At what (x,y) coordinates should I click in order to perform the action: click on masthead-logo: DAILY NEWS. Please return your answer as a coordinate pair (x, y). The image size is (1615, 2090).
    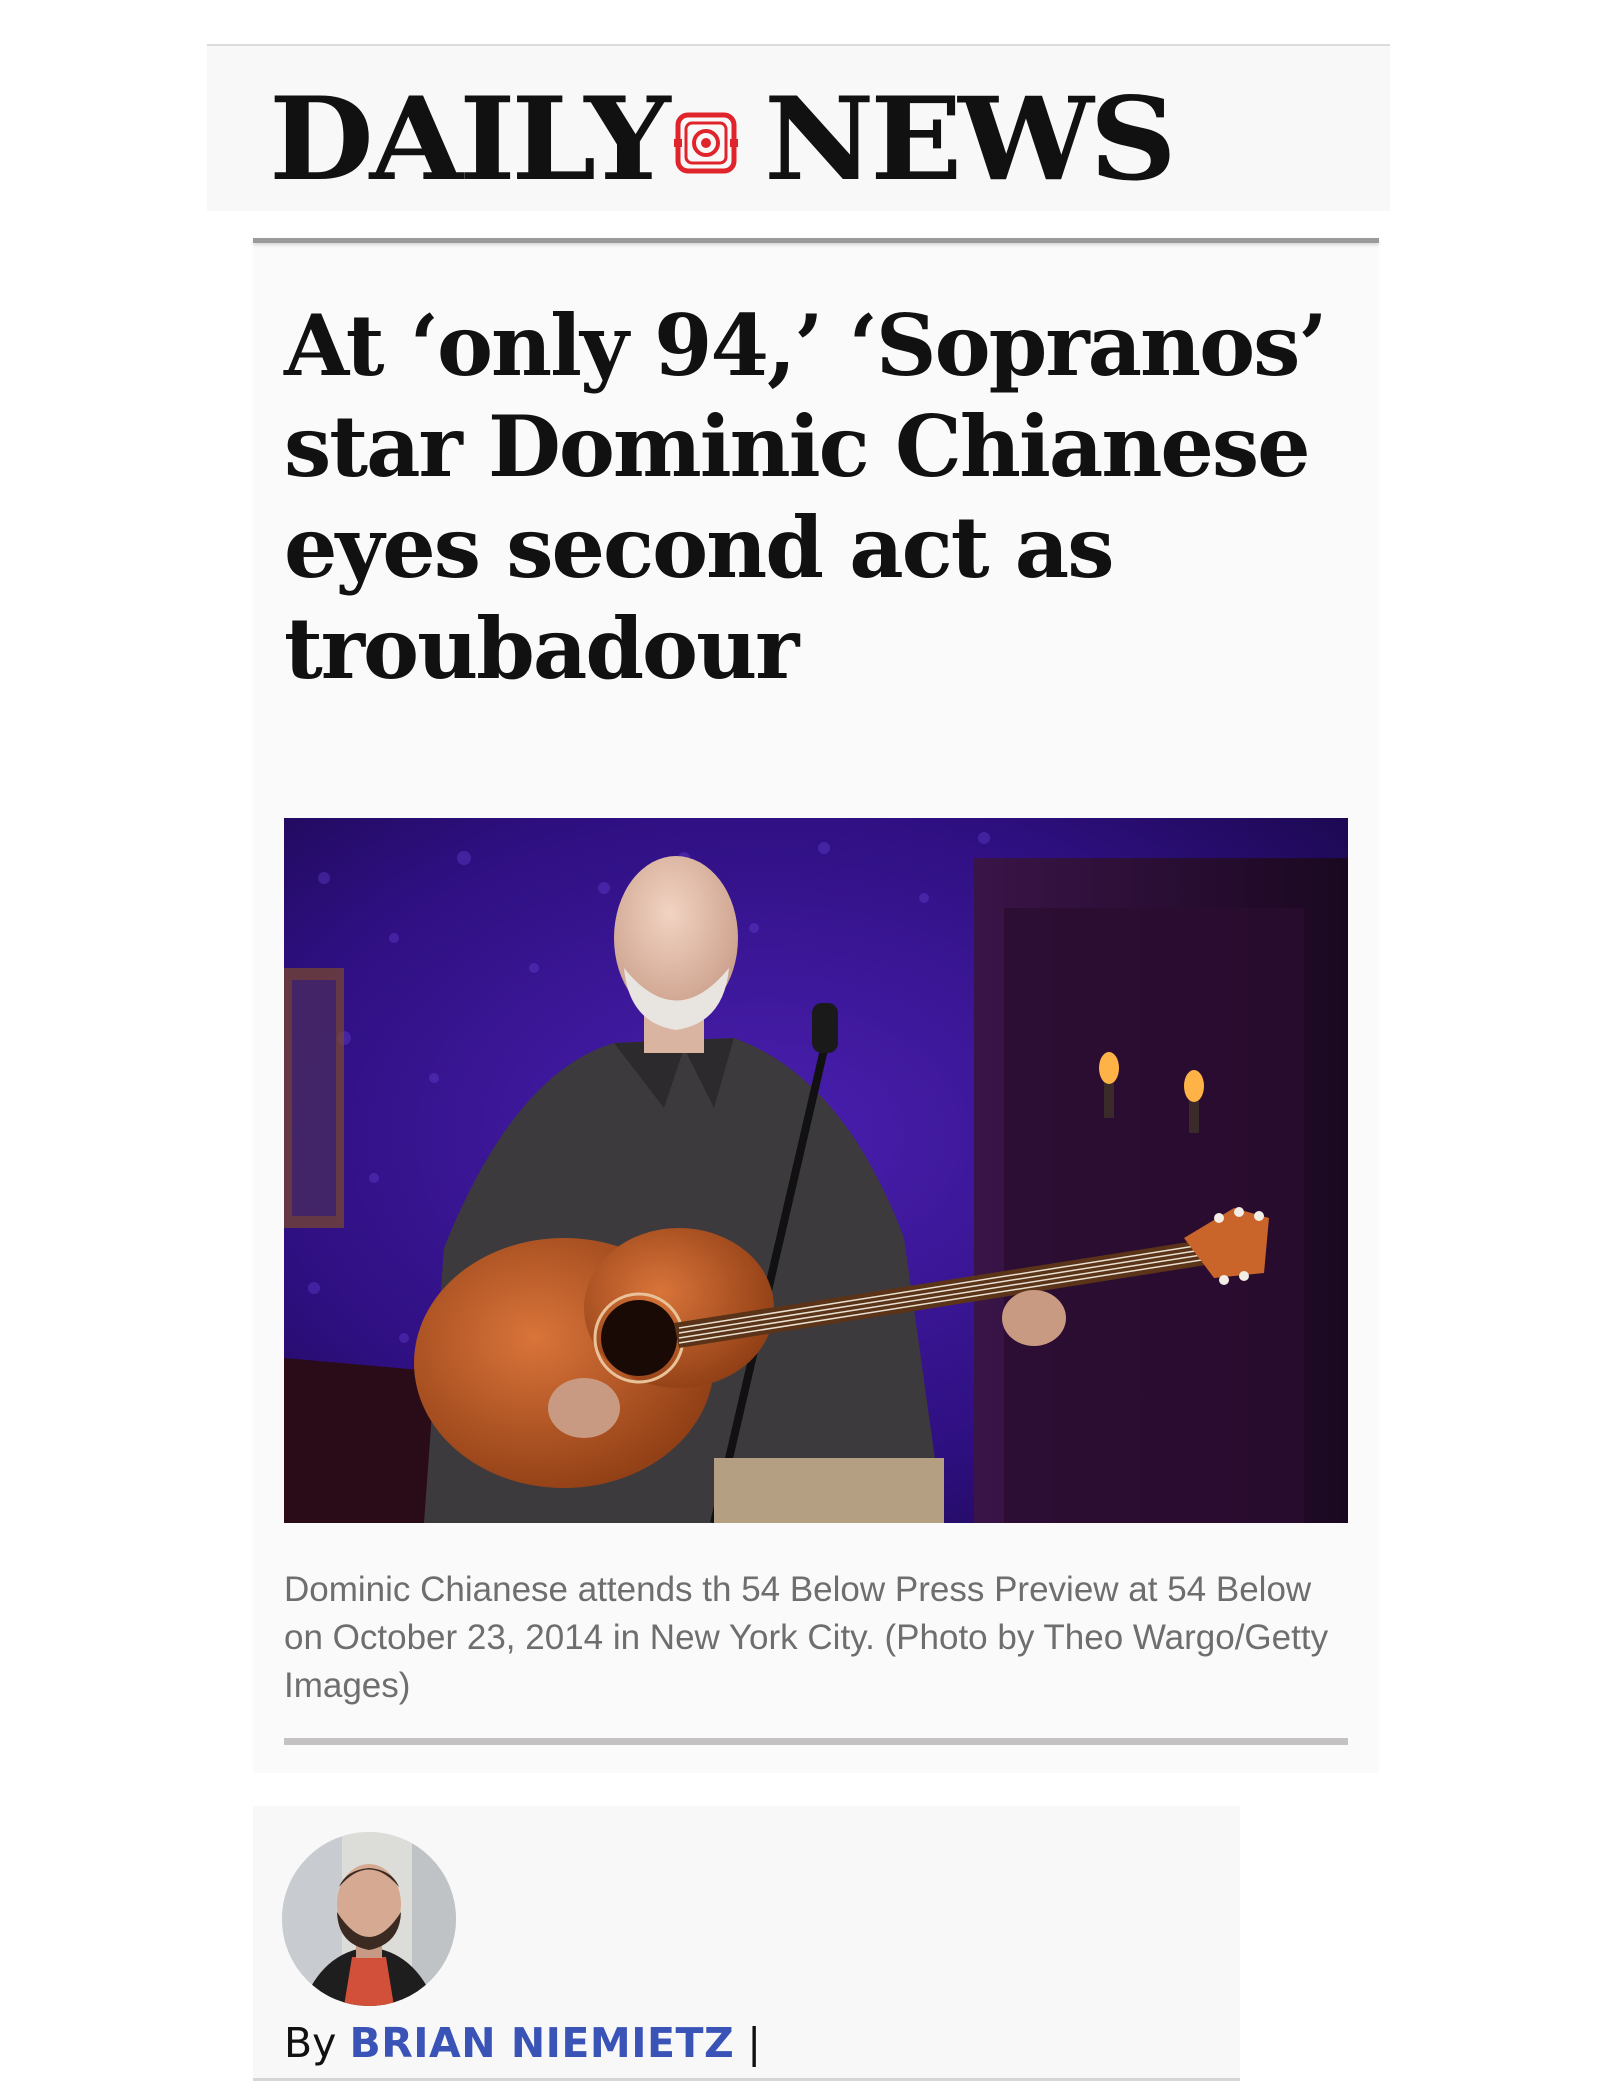
    Looking at the image, I should click on (723, 139).